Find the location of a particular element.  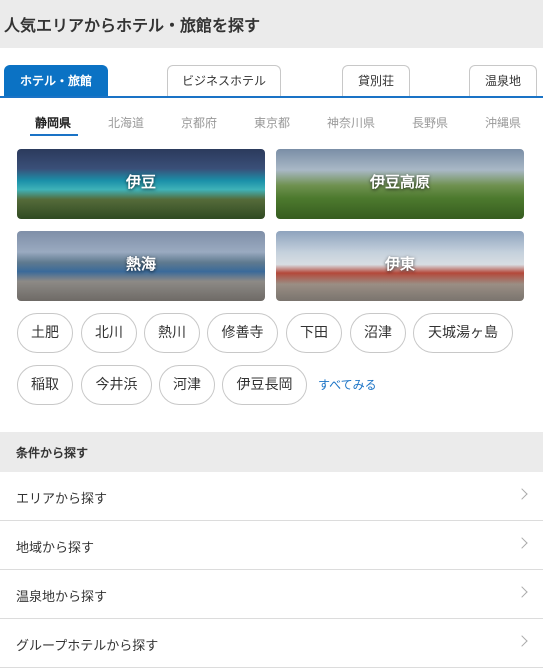

category-tabs: ホテル・旅館 ビジネスホテル 貸別荘 温泉地 is located at coordinates (271, 73).